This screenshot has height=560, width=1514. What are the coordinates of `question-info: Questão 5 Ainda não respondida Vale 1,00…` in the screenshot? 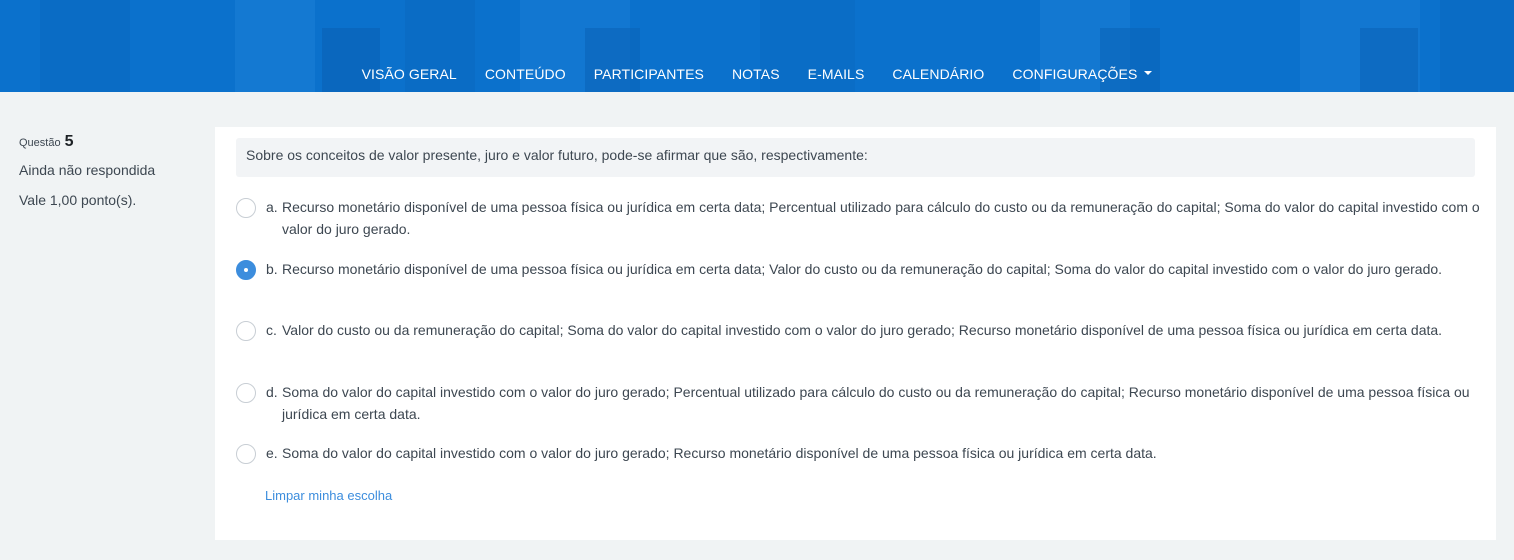 It's located at (109, 170).